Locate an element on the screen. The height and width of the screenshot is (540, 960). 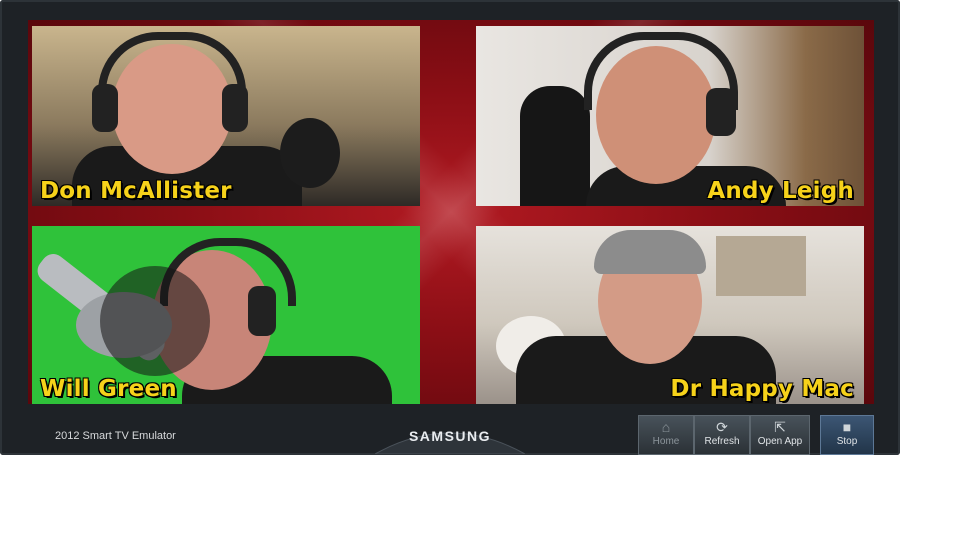
participant-name: Don McAllister is located at coordinates (136, 191).